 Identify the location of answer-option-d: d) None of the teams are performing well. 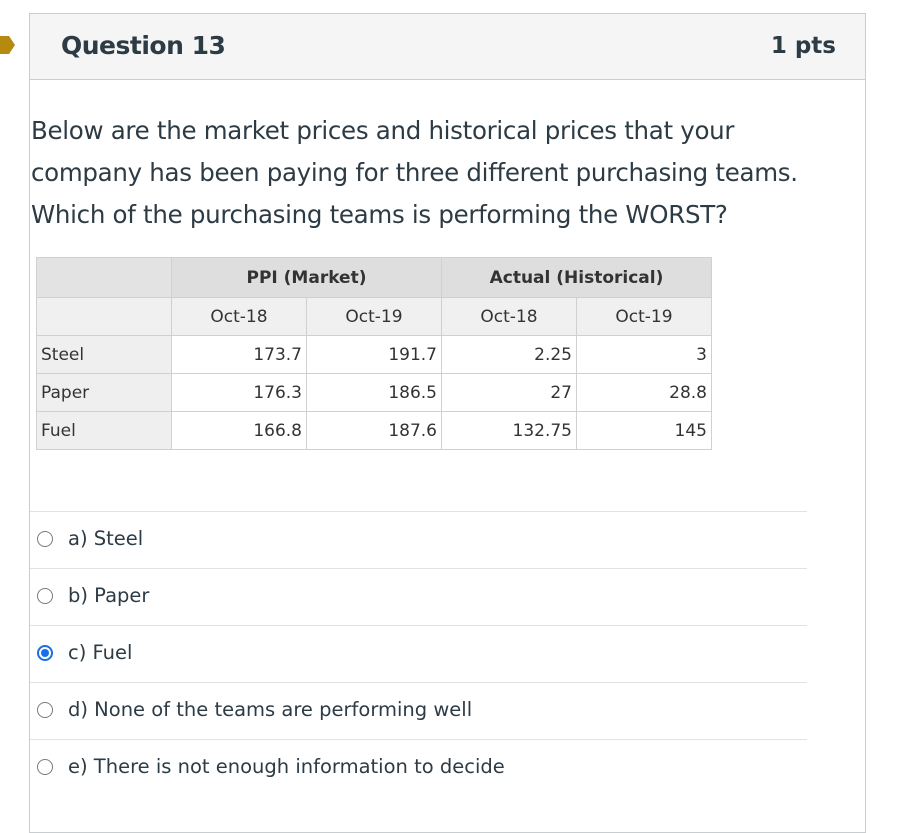
(418, 710).